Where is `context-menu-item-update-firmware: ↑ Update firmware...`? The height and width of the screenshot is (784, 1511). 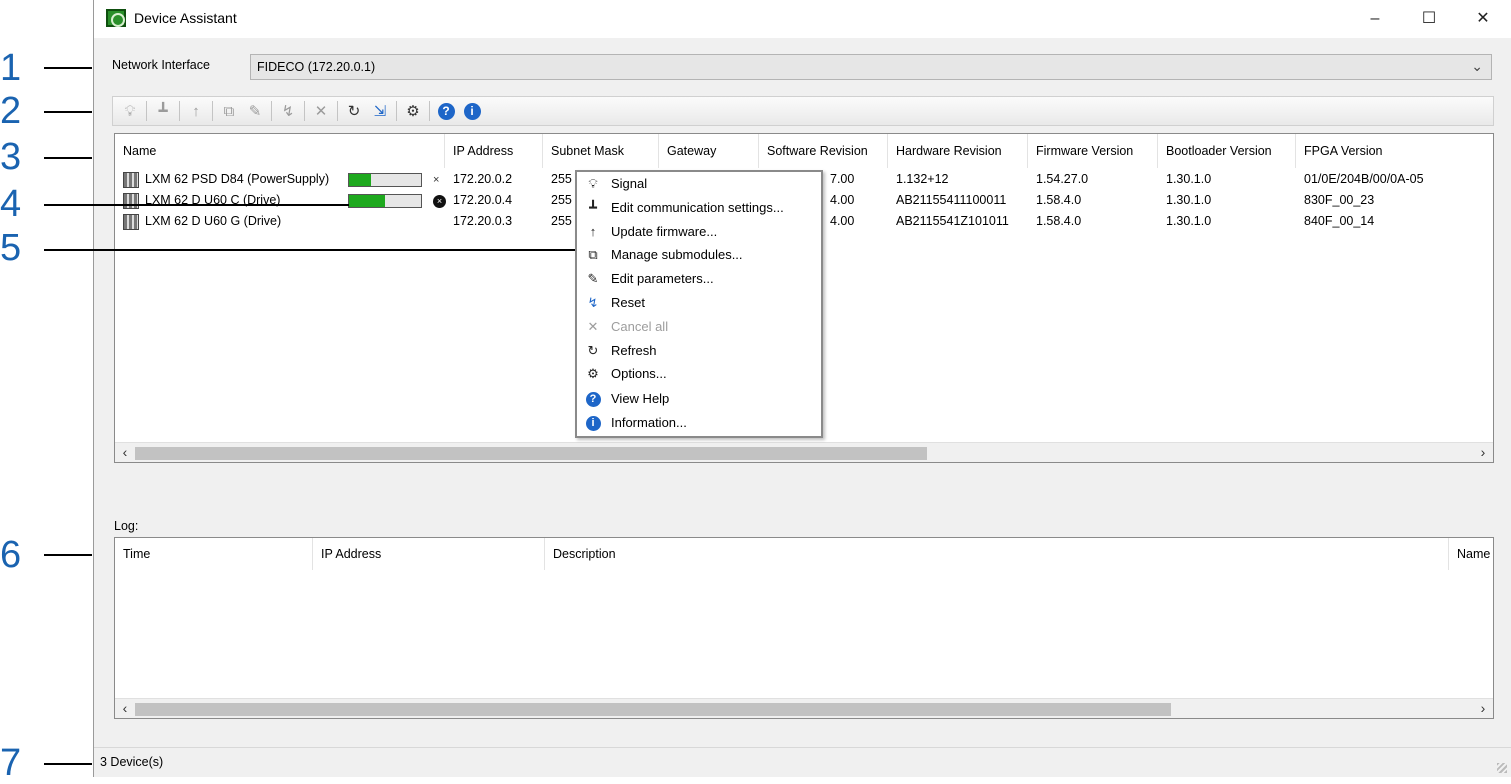
context-menu-item-update-firmware: ↑ Update firmware... is located at coordinates (699, 232).